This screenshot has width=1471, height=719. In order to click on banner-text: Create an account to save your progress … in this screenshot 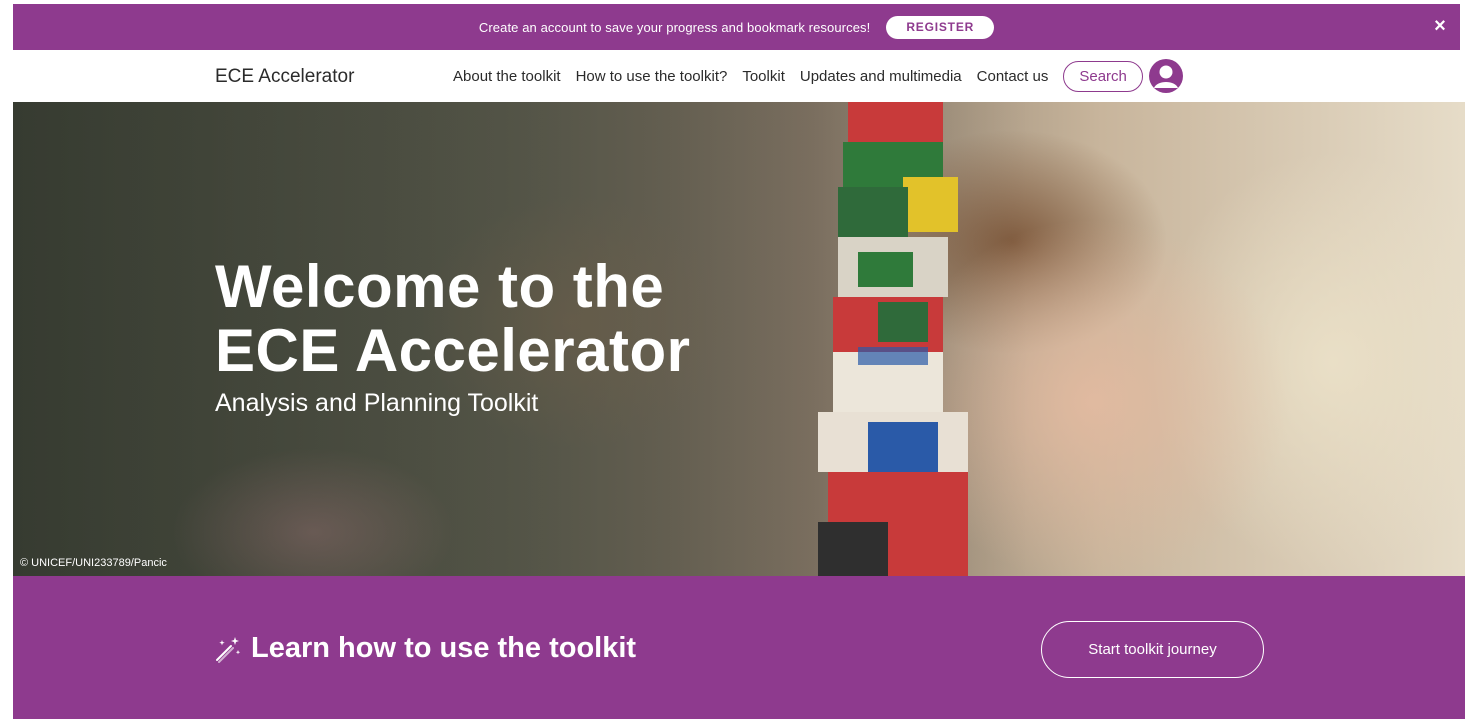, I will do `click(674, 27)`.